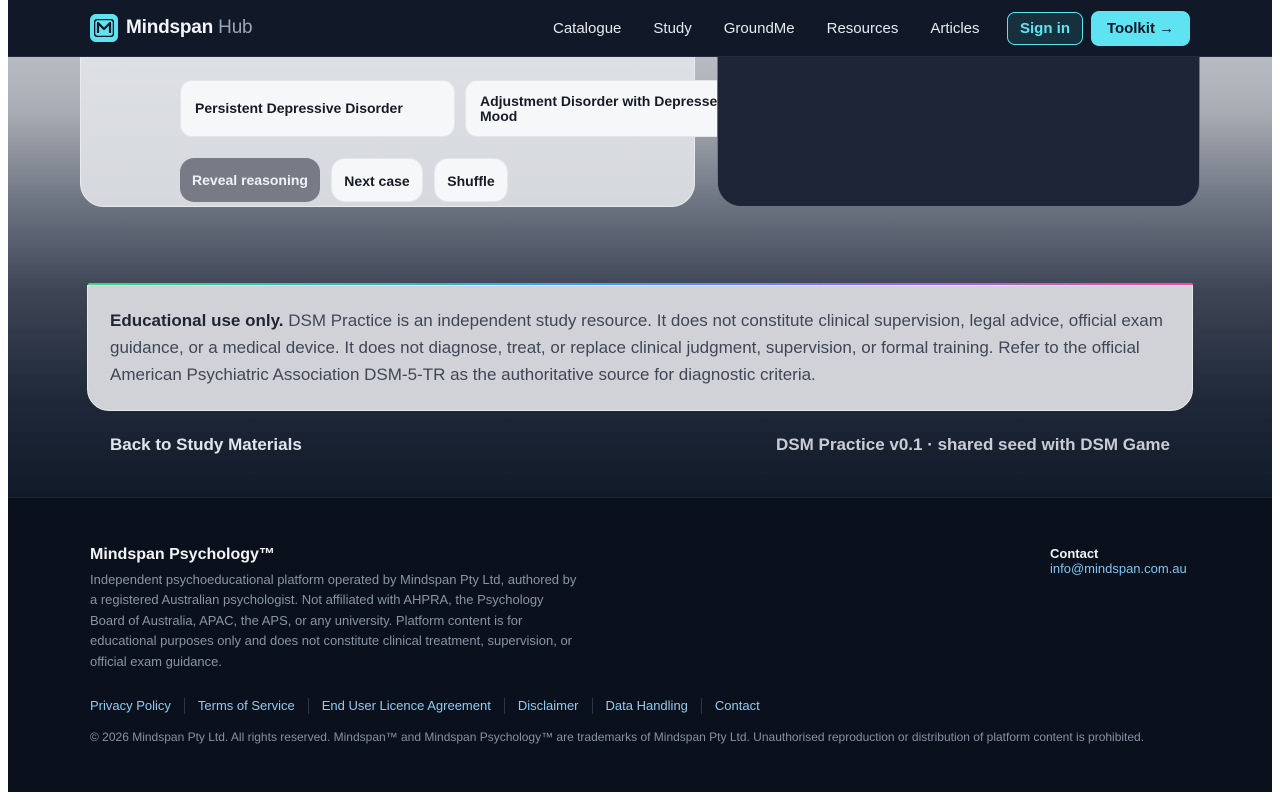 The height and width of the screenshot is (800, 1280). What do you see at coordinates (235, 27) in the screenshot?
I see `brand-sub: Hub` at bounding box center [235, 27].